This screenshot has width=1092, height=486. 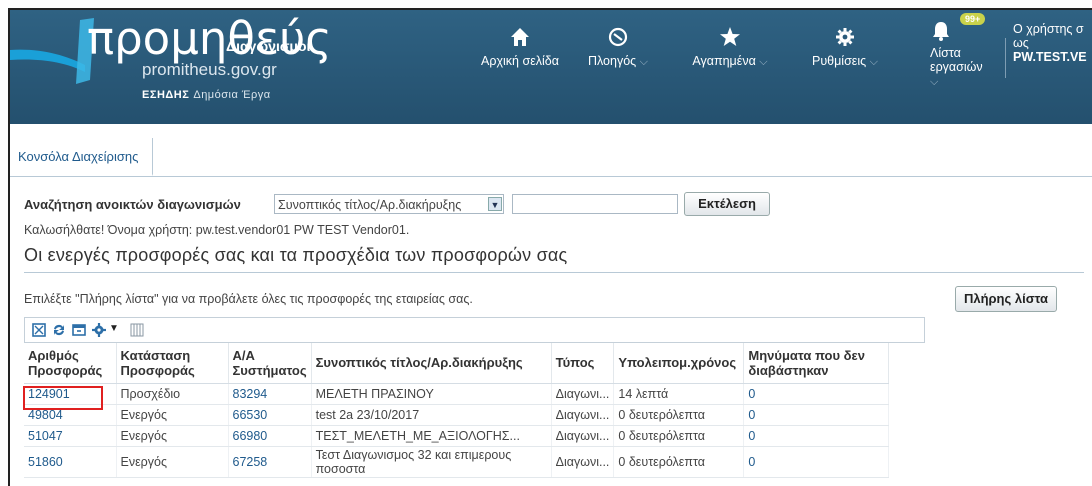 I want to click on nav-worklist: Λίστα εργασιών ⌵, so click(x=962, y=54).